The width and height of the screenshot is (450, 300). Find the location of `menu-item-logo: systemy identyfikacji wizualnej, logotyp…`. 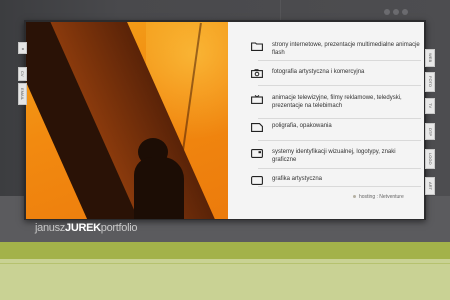

menu-item-logo: systemy identyfikacji wizualnej, logotyp… is located at coordinates (325, 156).